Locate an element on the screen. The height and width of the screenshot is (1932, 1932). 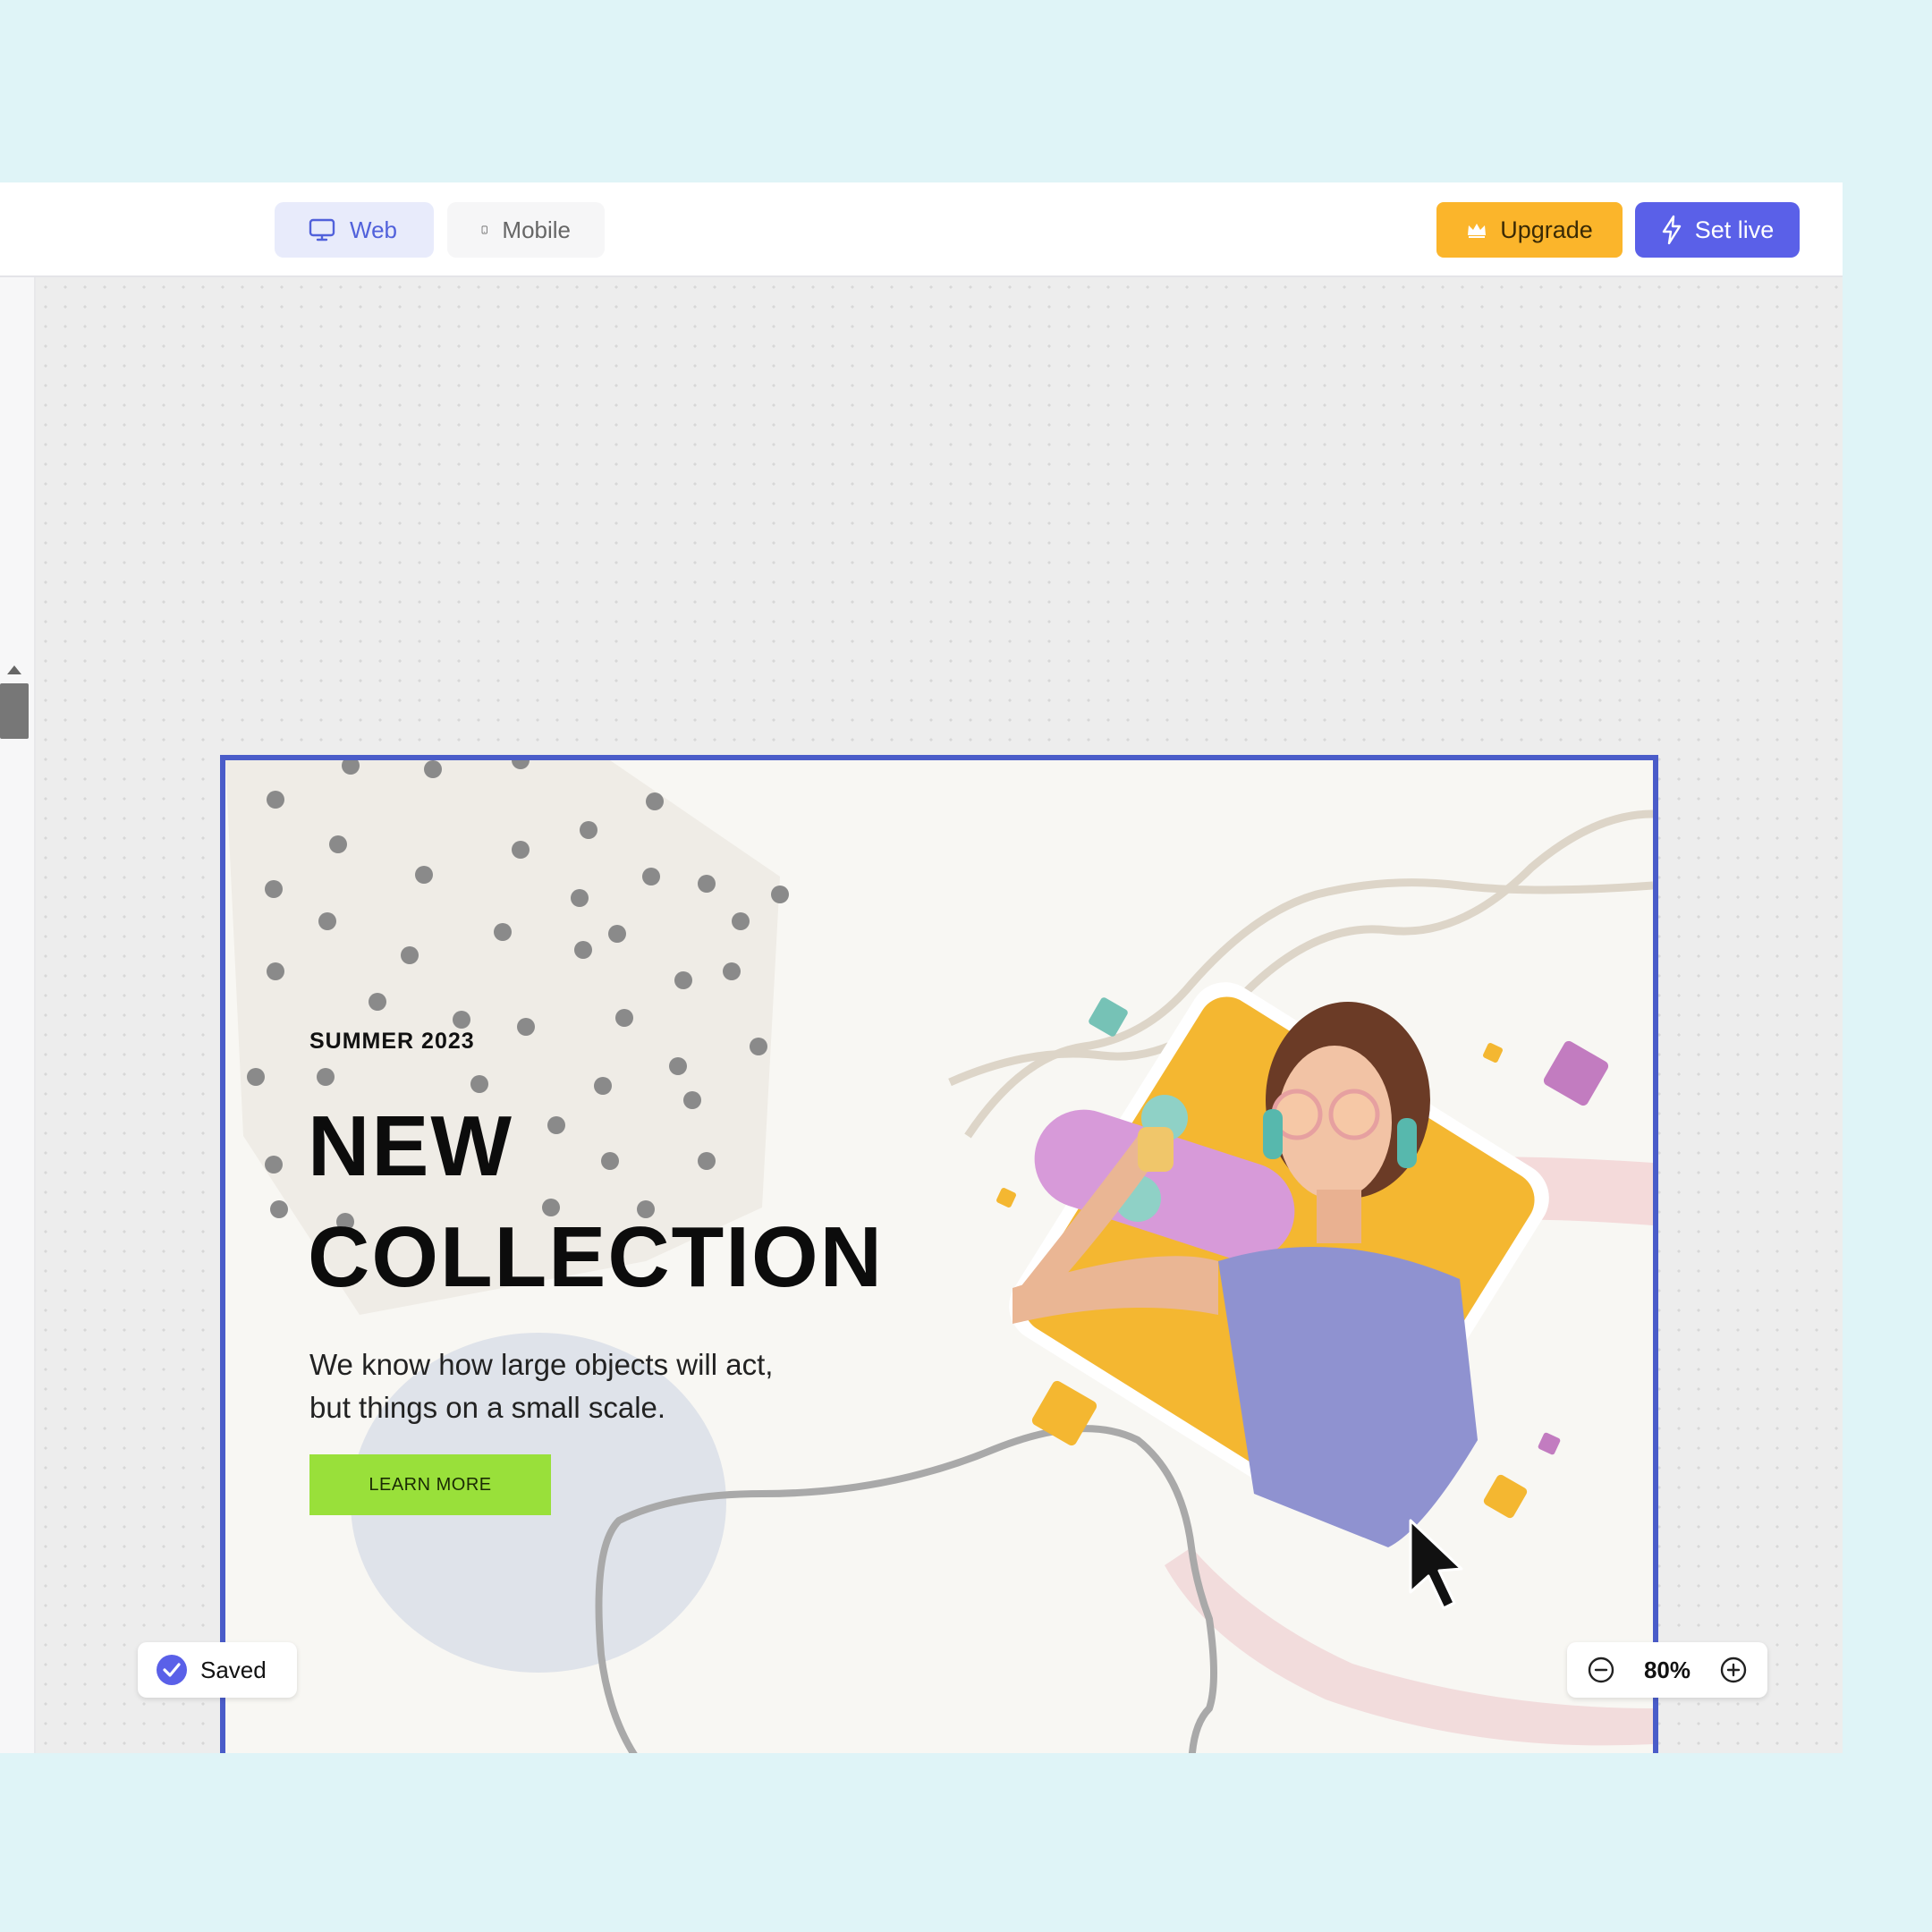
tab-mobile: Mobile is located at coordinates (526, 230).